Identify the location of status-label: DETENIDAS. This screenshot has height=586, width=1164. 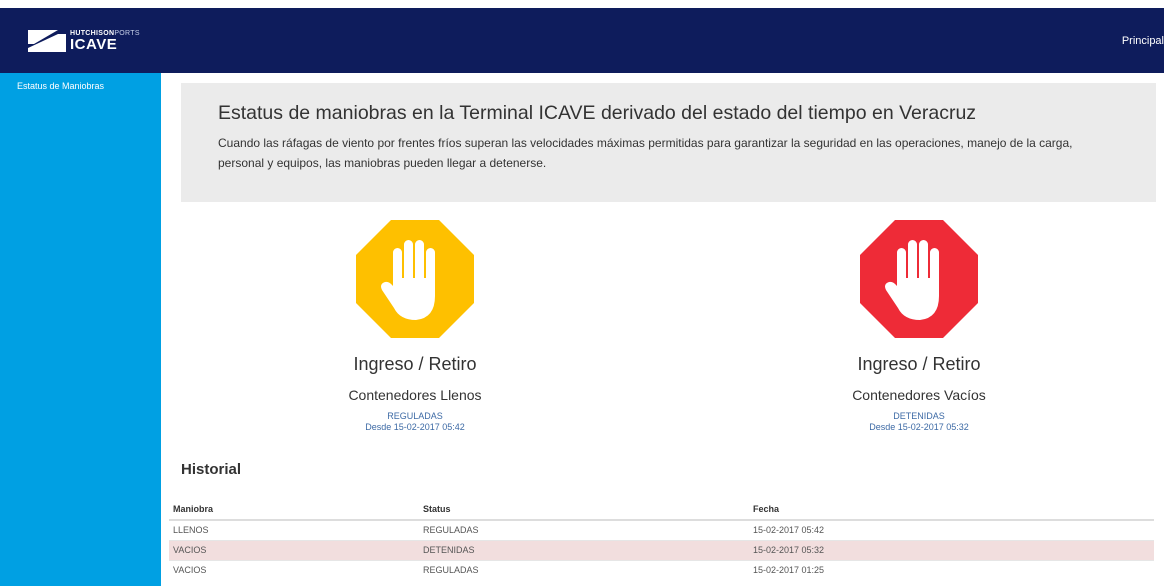
(919, 416).